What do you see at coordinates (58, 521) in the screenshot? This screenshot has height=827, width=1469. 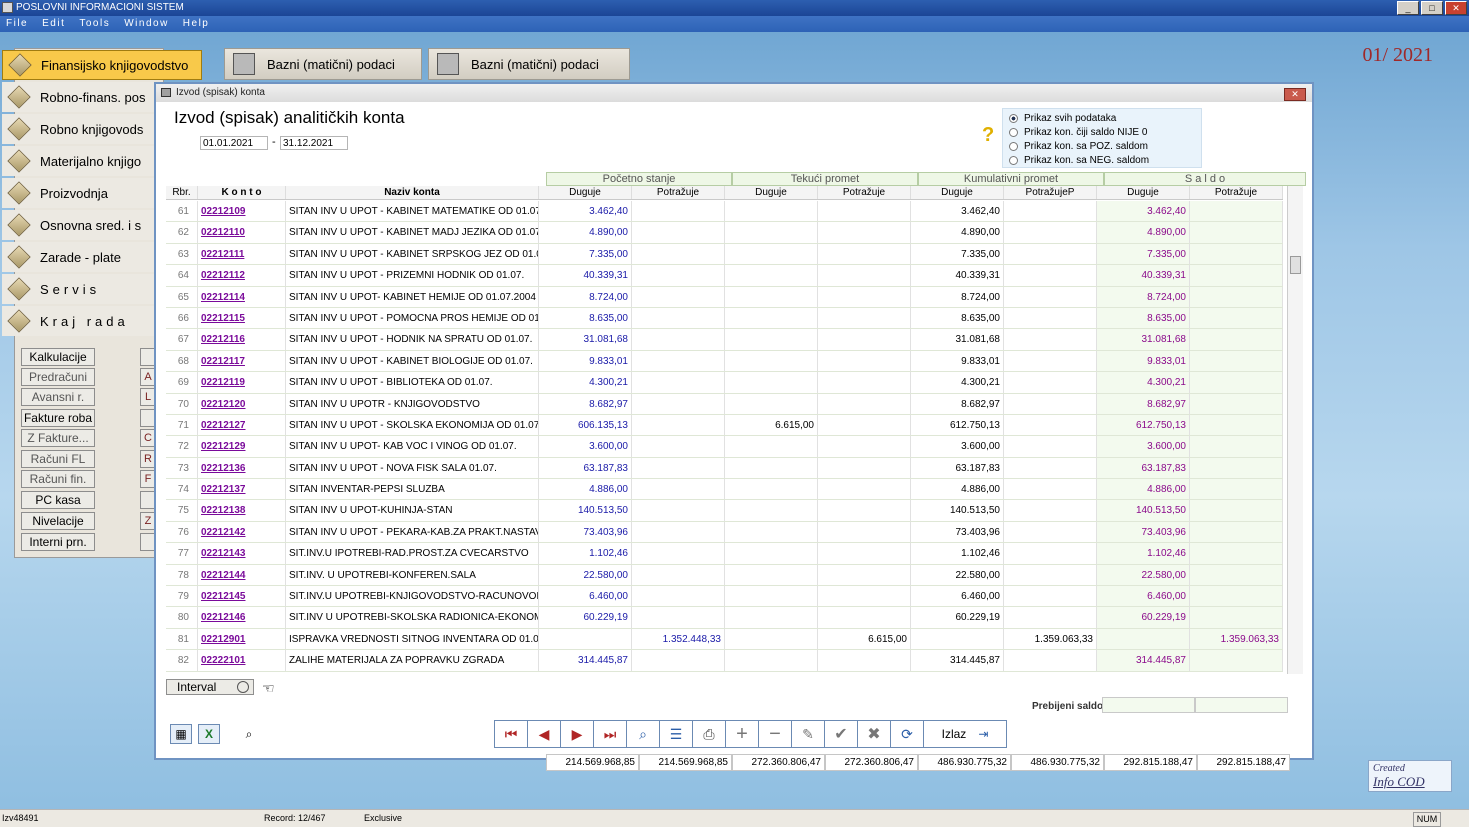 I see `btn-nivelacije: Nivelacije` at bounding box center [58, 521].